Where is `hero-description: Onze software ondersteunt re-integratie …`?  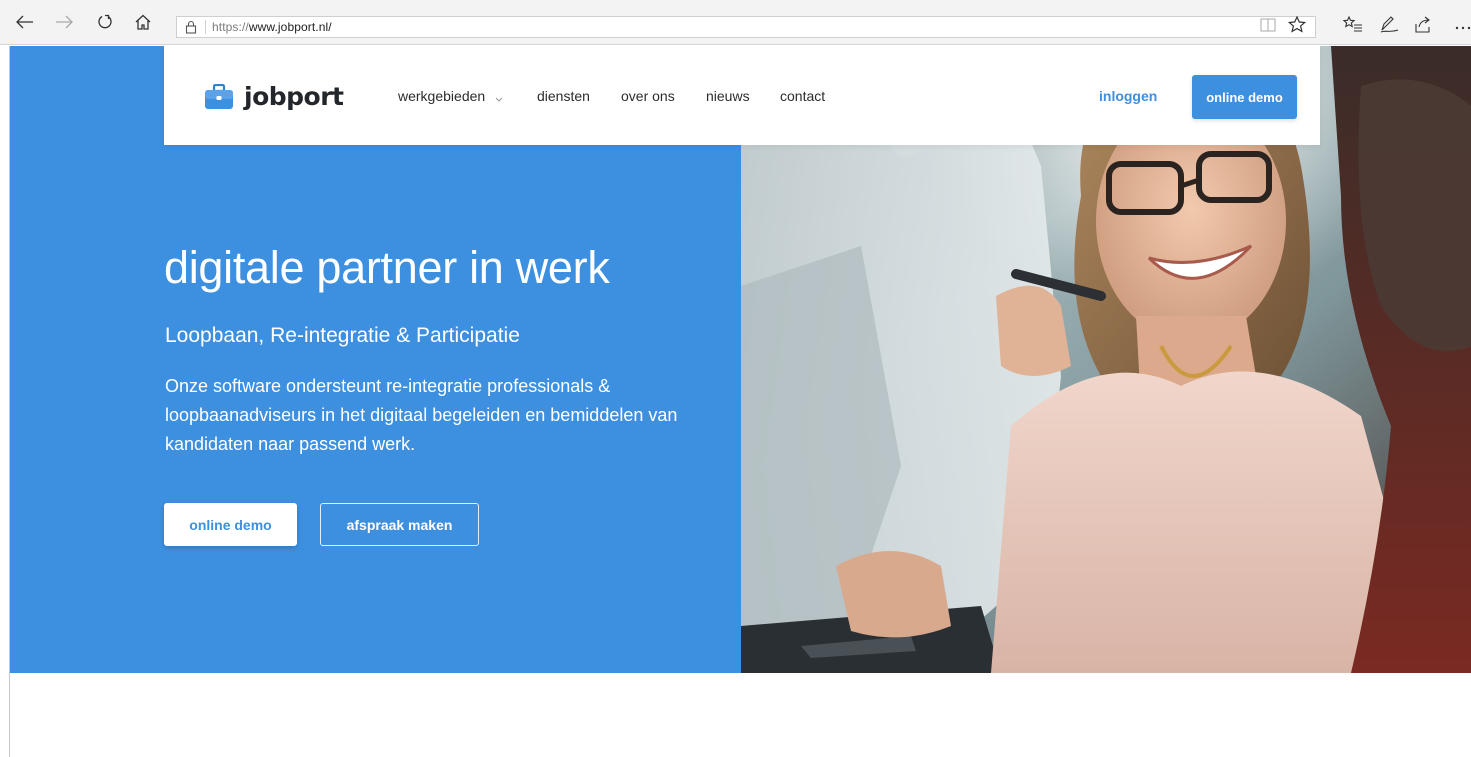 hero-description: Onze software ondersteunt re-integratie … is located at coordinates (421, 415).